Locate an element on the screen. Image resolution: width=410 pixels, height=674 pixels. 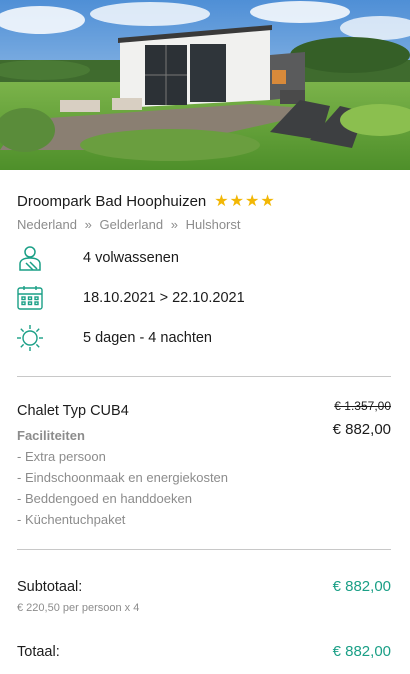
duration-row: 5 dagen - 4 nachten is located at coordinates (114, 338).